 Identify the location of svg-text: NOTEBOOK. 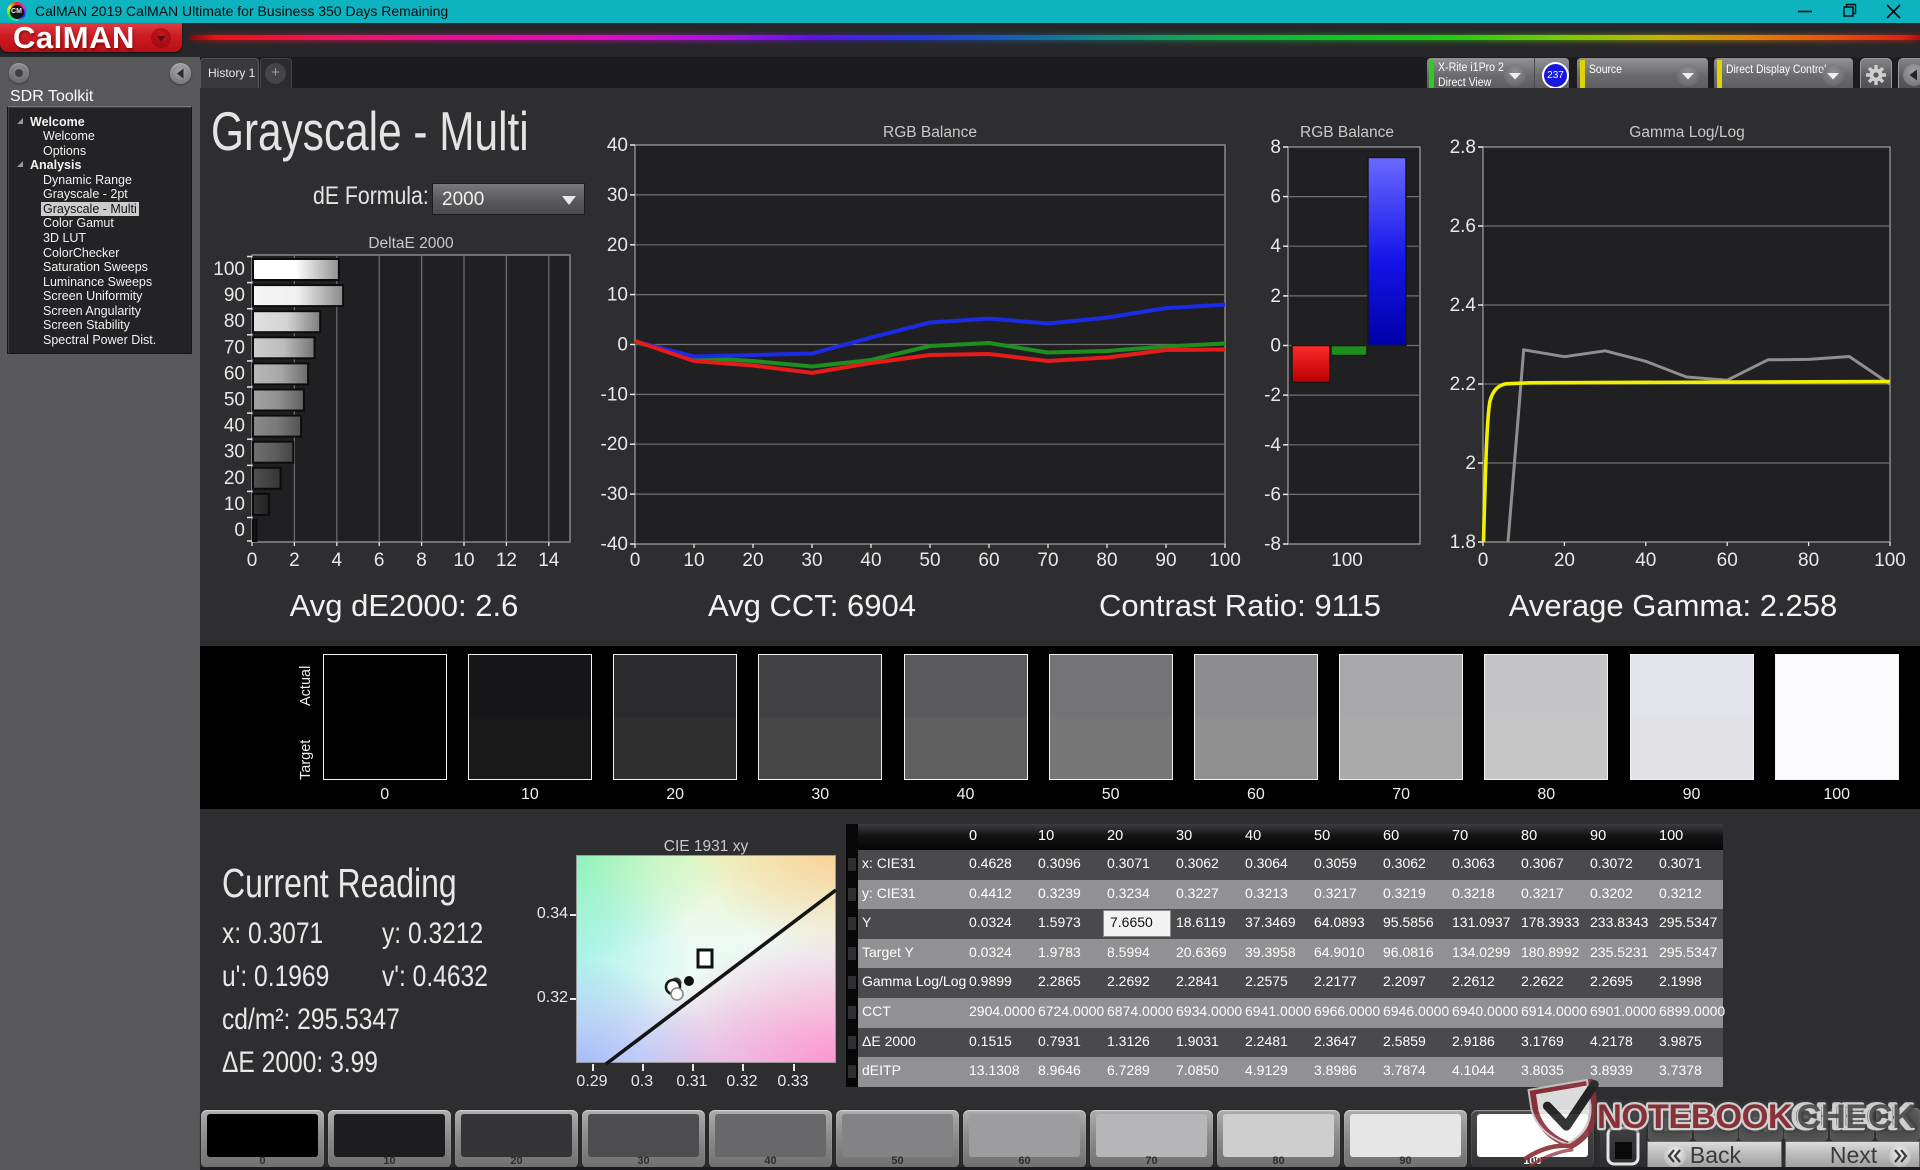
(1695, 1117).